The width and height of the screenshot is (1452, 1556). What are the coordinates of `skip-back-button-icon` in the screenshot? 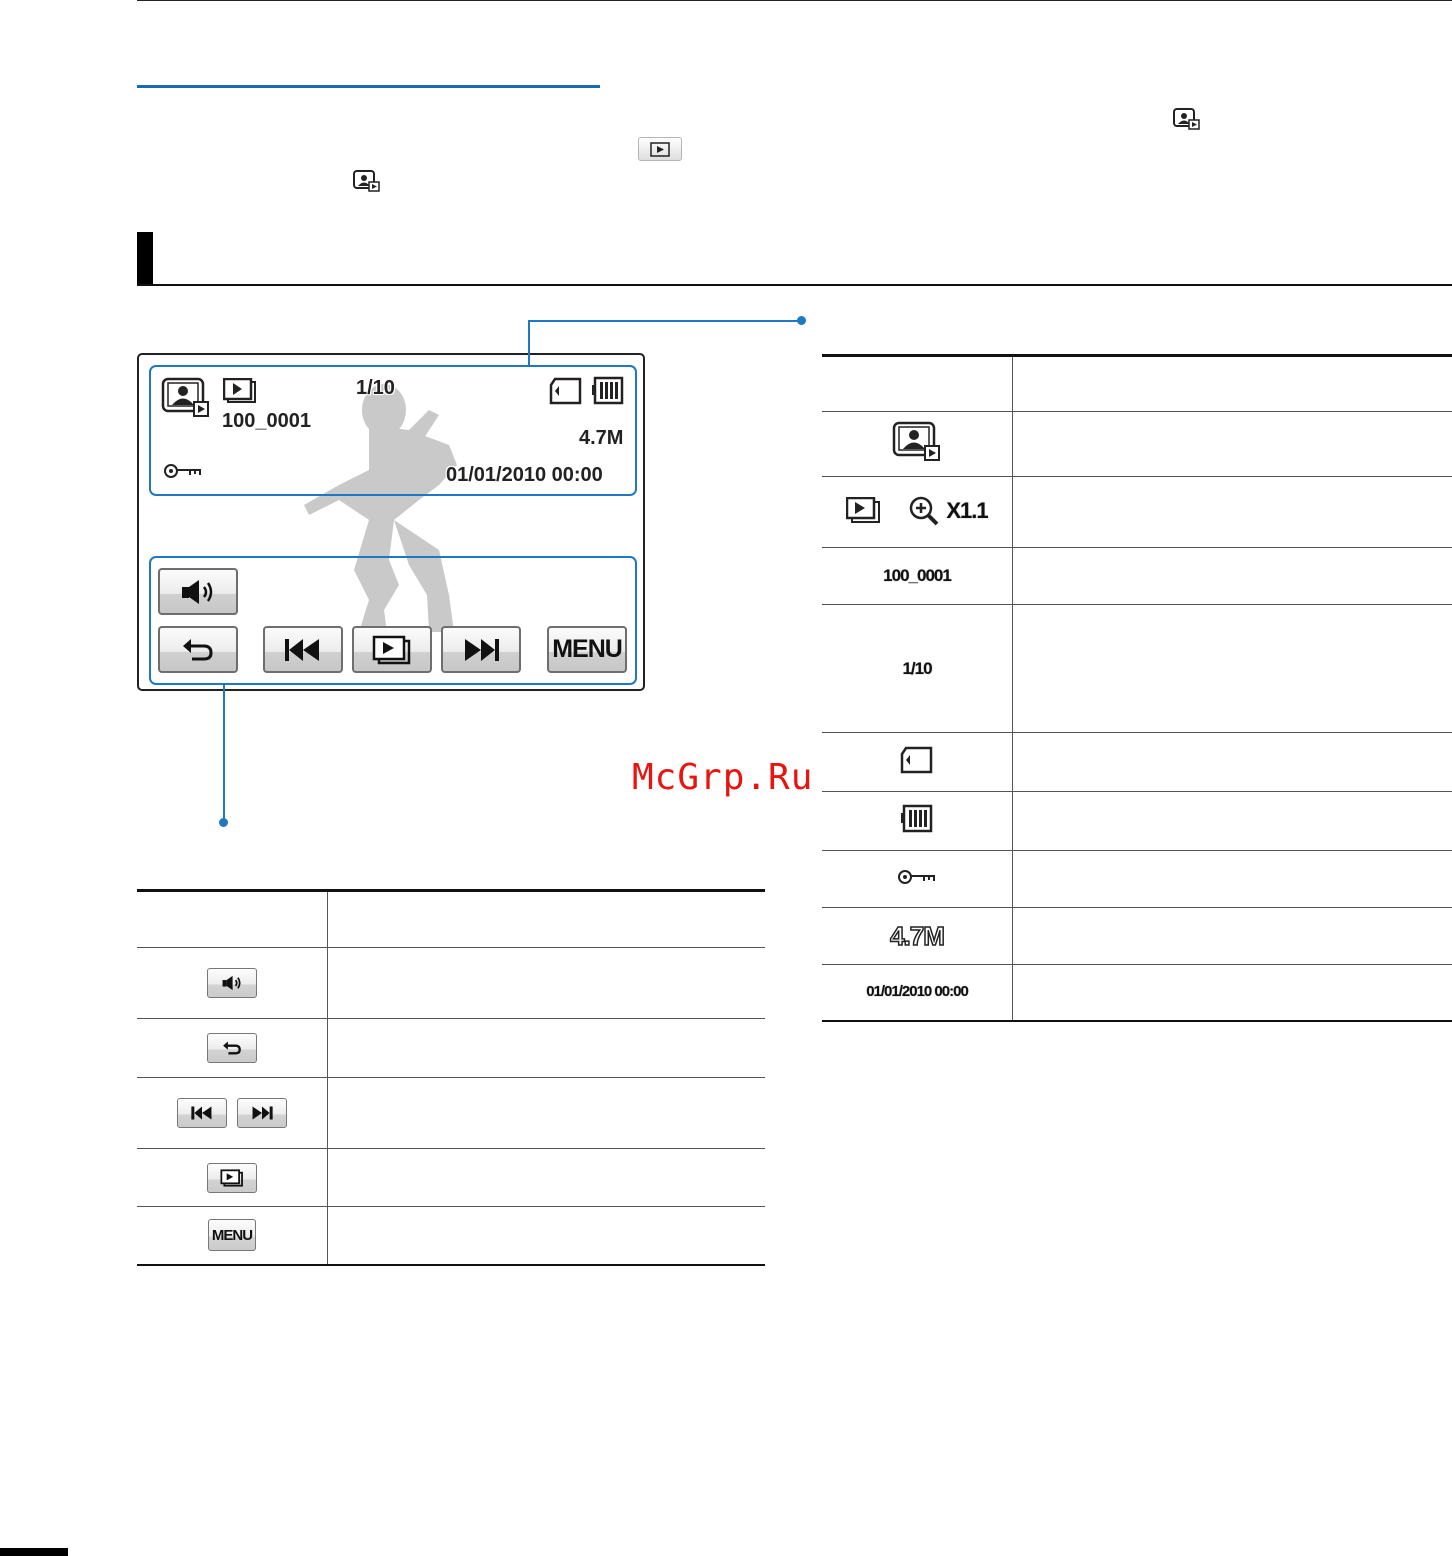 It's located at (202, 1113).